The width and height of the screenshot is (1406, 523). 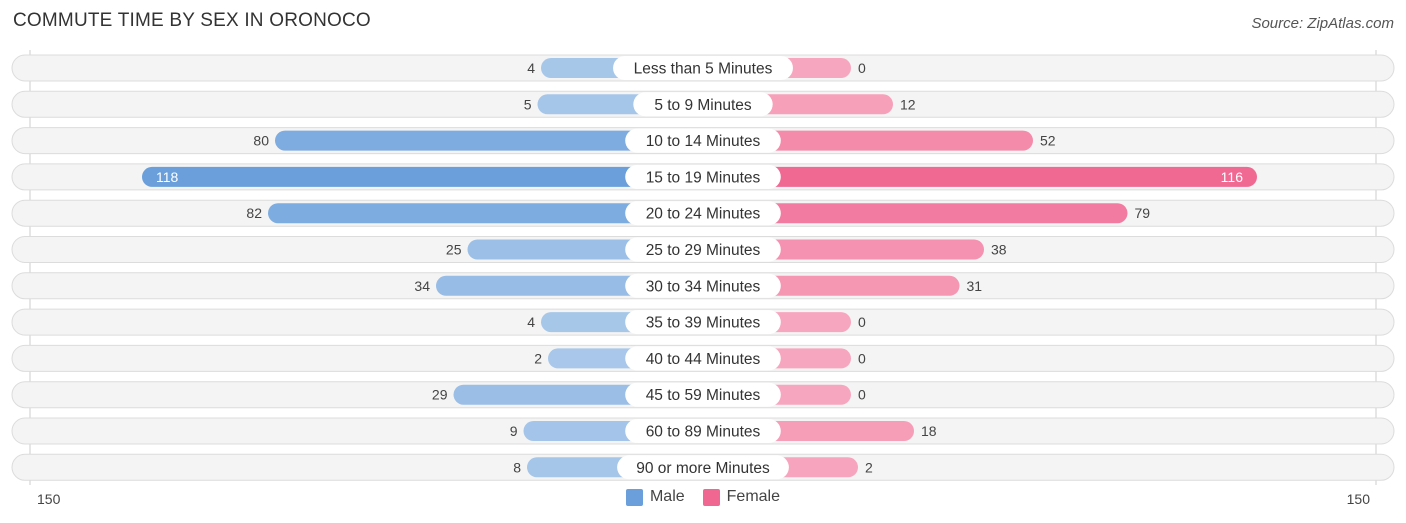 I want to click on category-label: 5 to 9 Minutes, so click(x=703, y=105).